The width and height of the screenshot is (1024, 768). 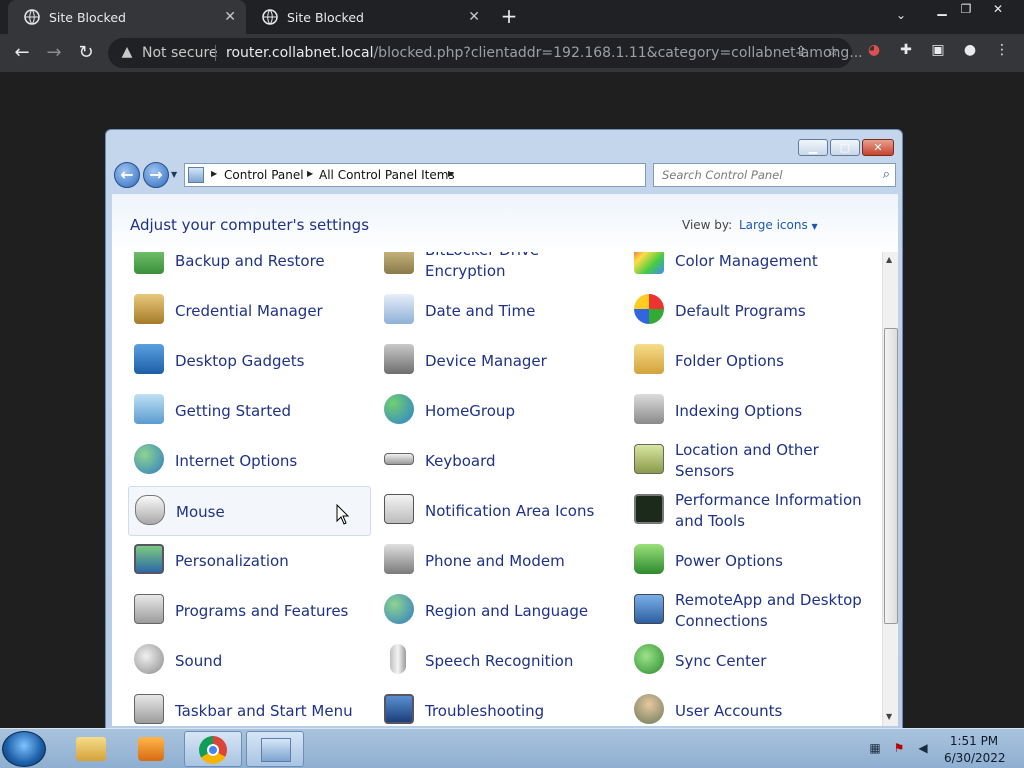 What do you see at coordinates (250, 269) in the screenshot?
I see `item-backup-and-restore: Backup and Restore` at bounding box center [250, 269].